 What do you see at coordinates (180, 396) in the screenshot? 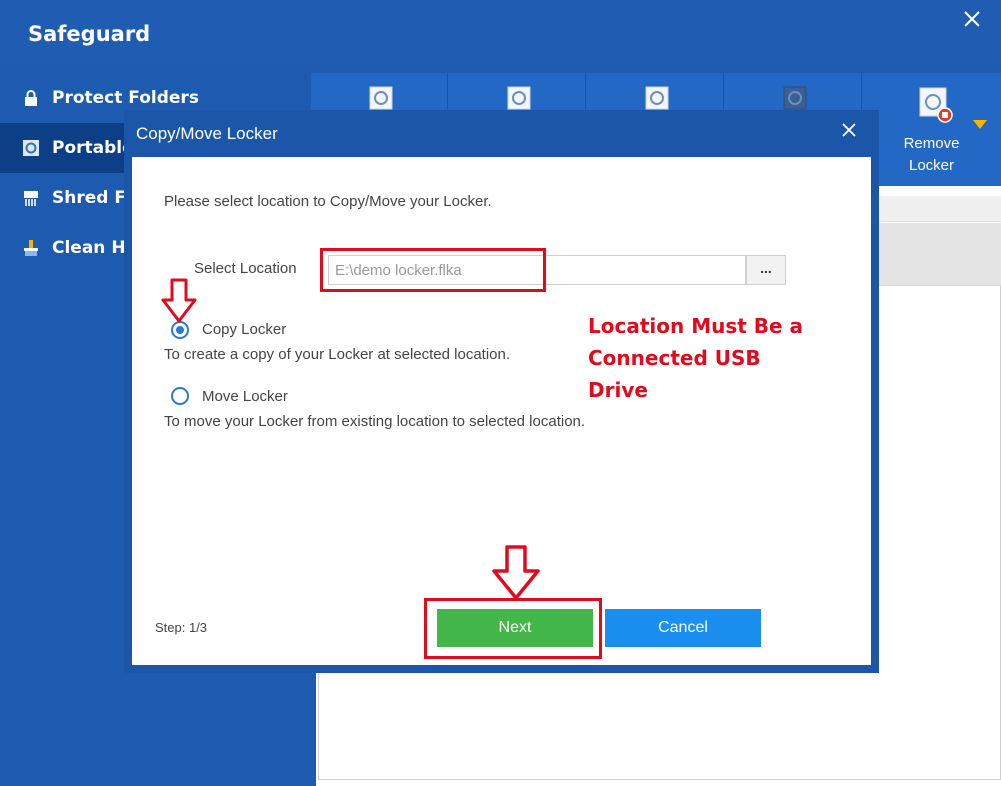
I see `move-locker-radio` at bounding box center [180, 396].